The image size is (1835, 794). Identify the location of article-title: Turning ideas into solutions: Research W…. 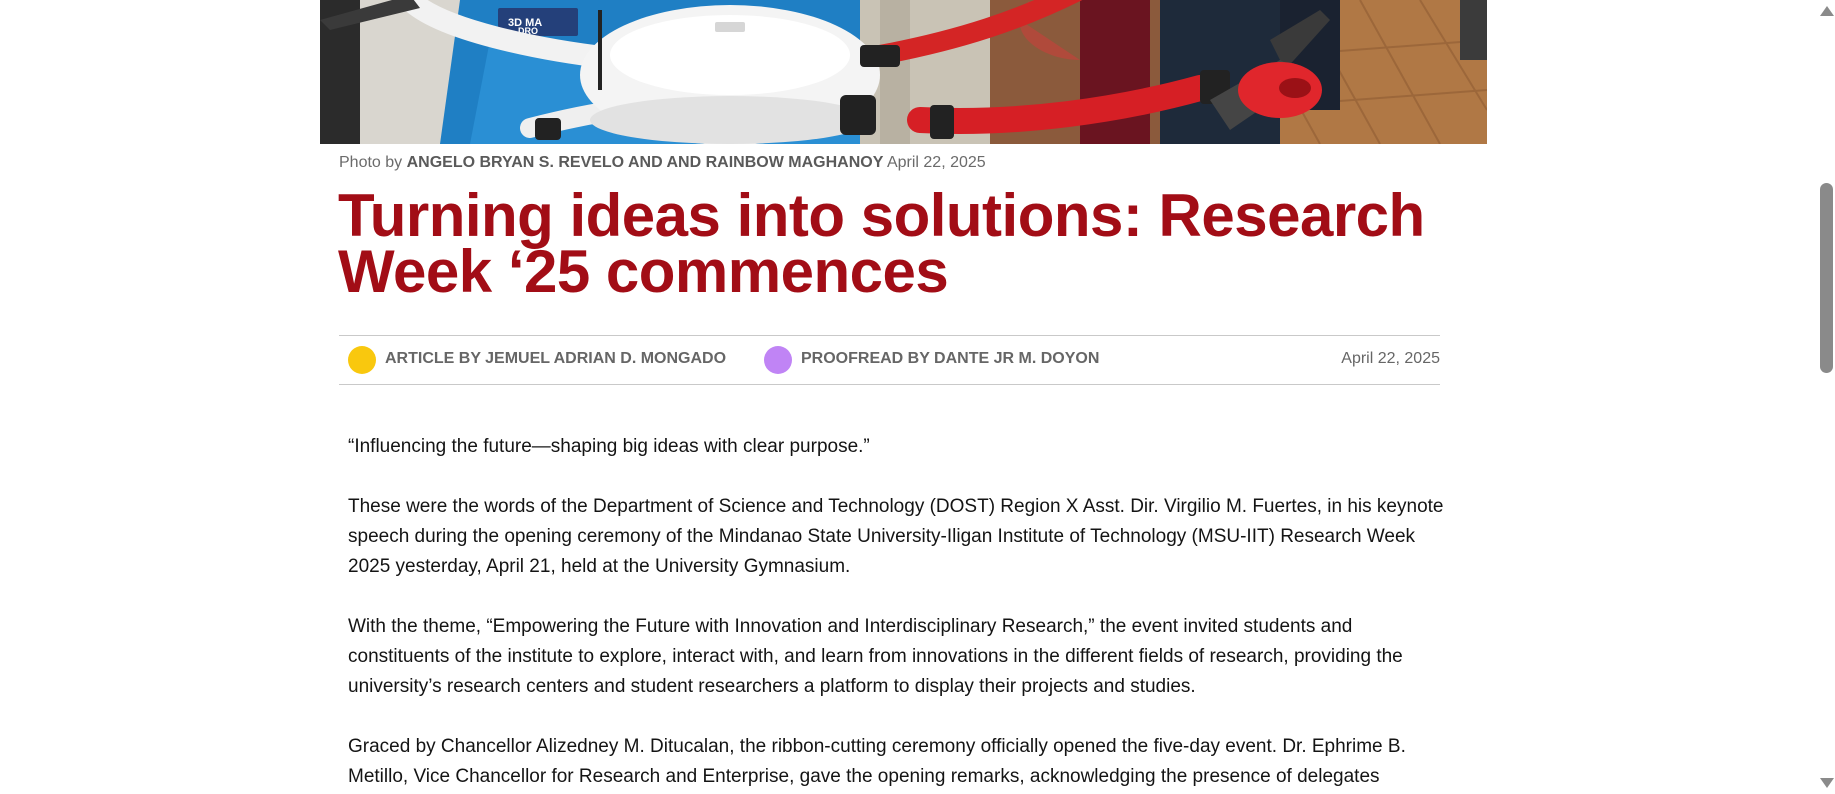
(881, 243).